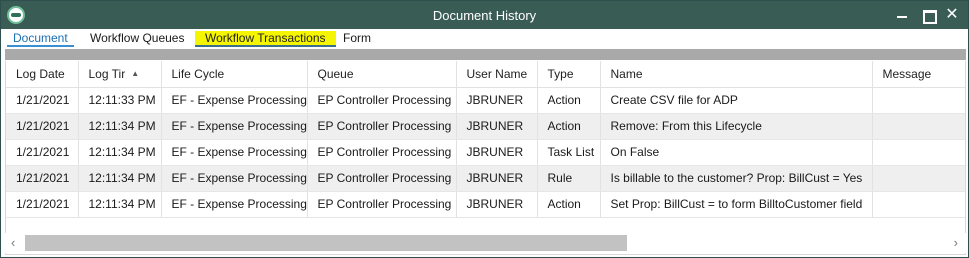  I want to click on close-button: ✕, so click(952, 15).